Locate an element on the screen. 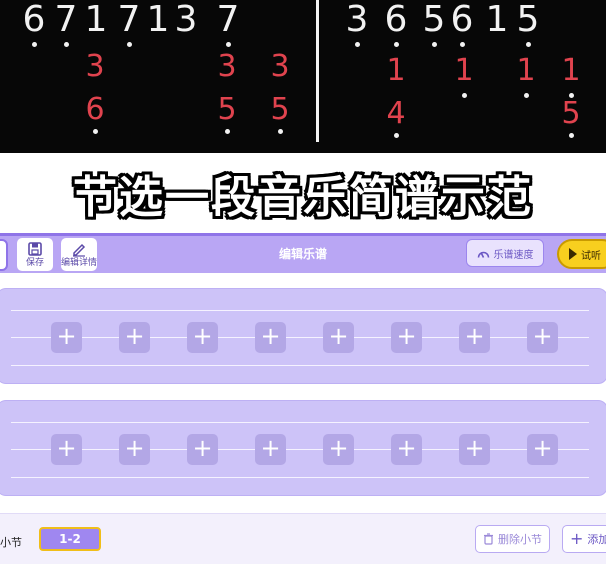  delete-measure-button: 删除小节 is located at coordinates (512, 539).